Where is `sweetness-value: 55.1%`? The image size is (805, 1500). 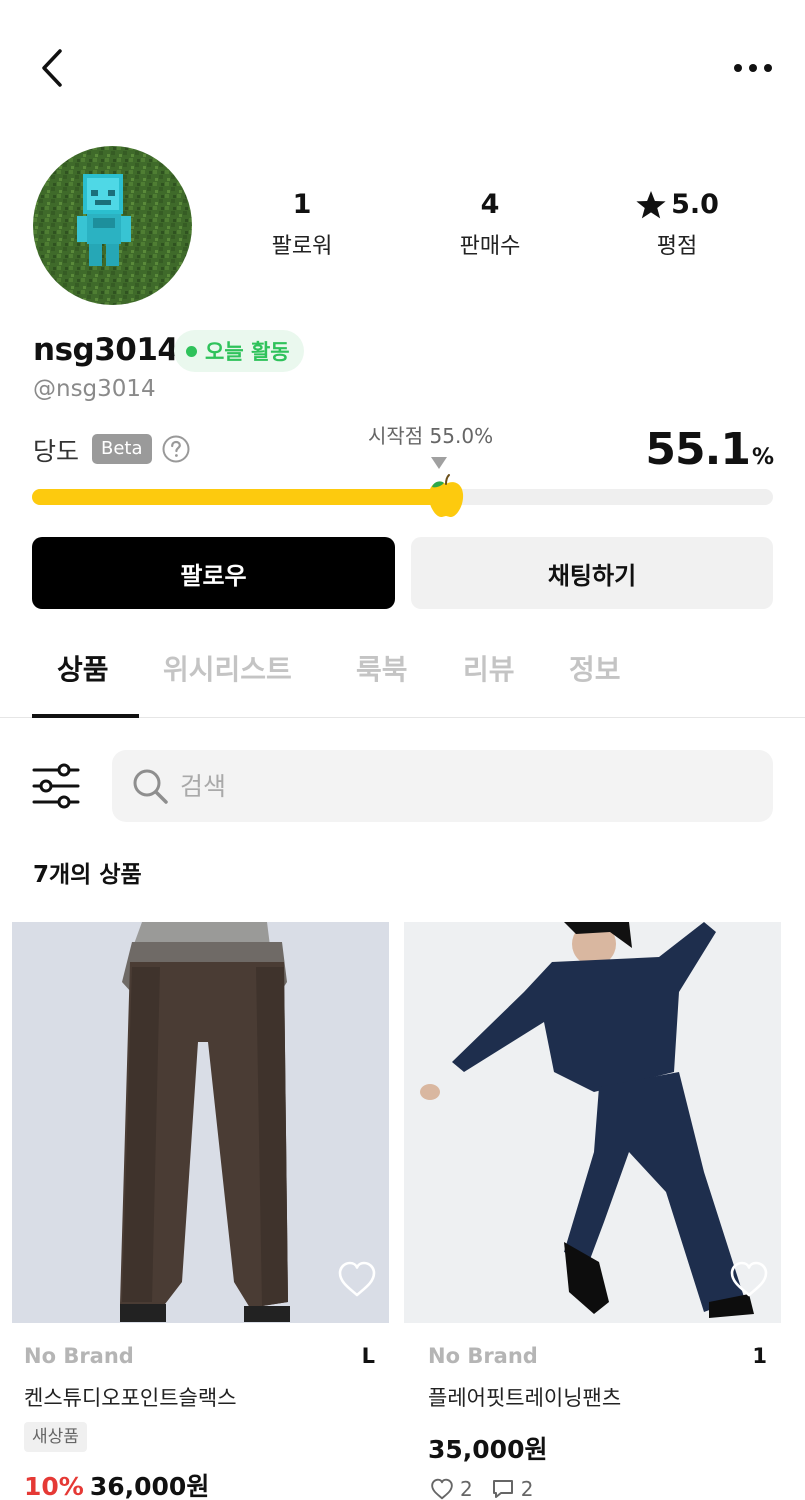 sweetness-value: 55.1% is located at coordinates (709, 449).